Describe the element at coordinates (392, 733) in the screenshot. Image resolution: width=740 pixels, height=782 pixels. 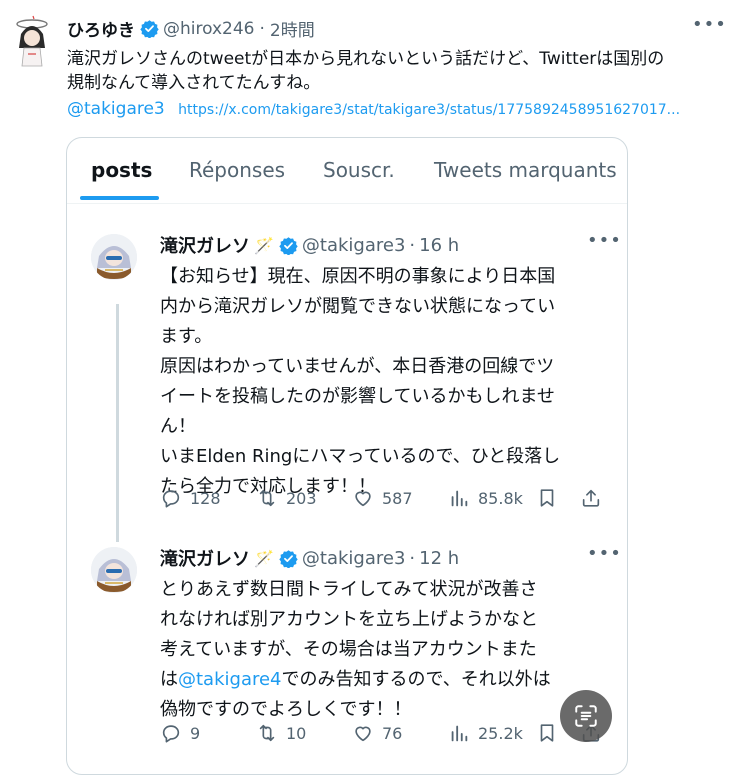
I see `like-count: 76` at that location.